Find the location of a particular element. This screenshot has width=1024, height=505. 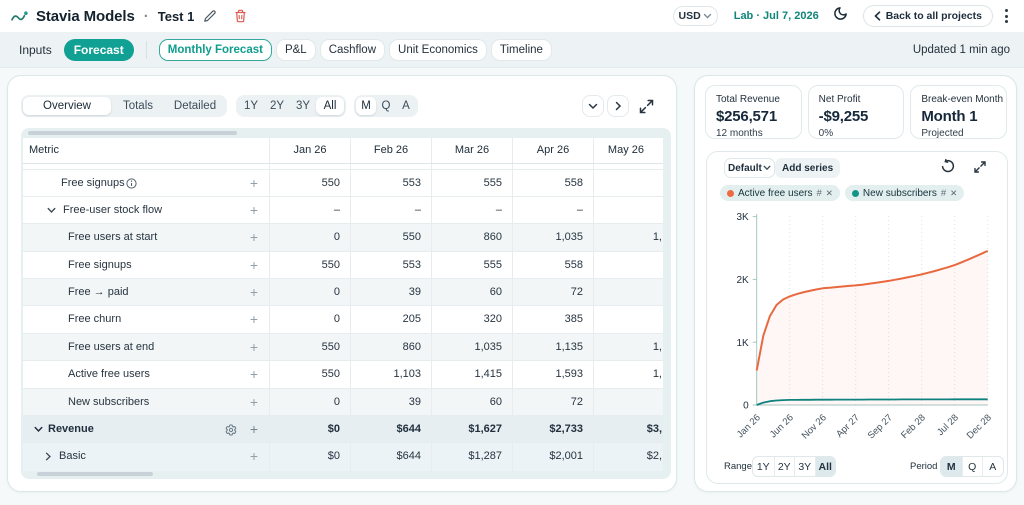

svg-text: Jul 28 is located at coordinates (948, 425).